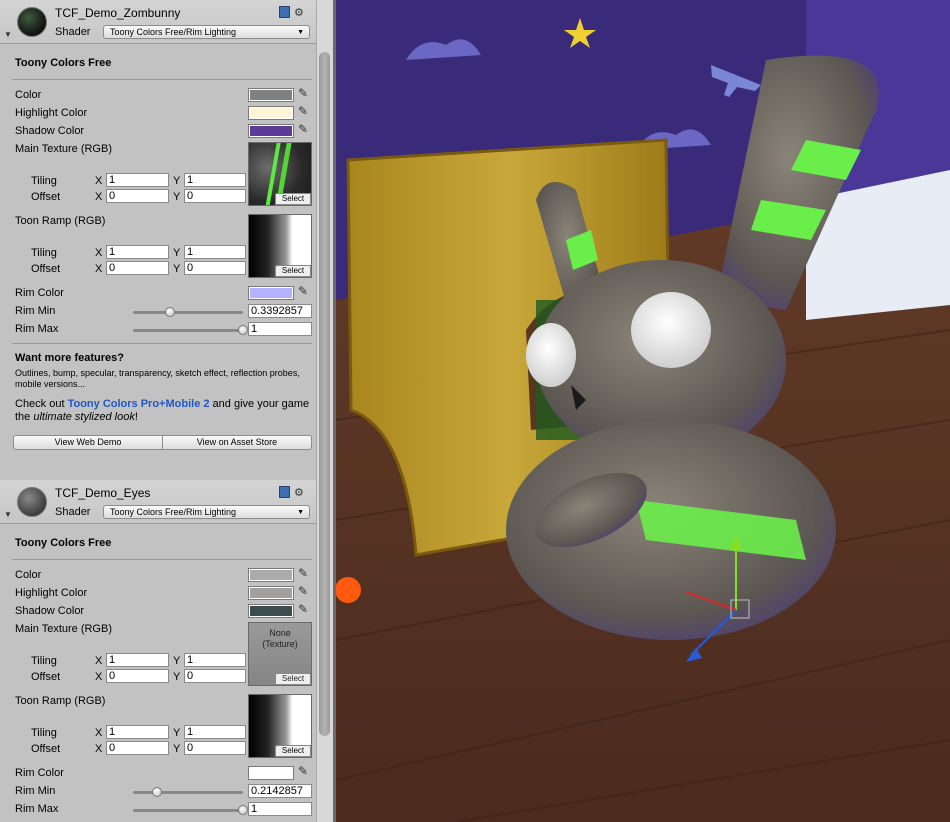 This screenshot has height=822, width=950. What do you see at coordinates (280, 174) in the screenshot?
I see `main-texture-slot: Select` at bounding box center [280, 174].